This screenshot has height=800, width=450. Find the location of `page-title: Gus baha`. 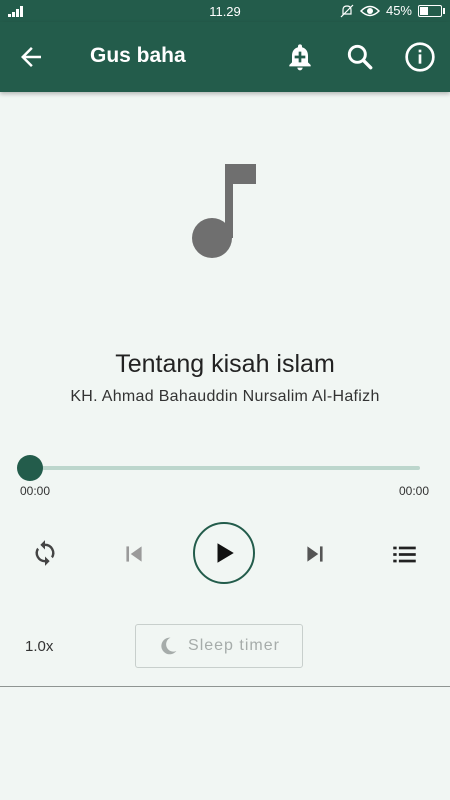

page-title: Gus baha is located at coordinates (138, 55).